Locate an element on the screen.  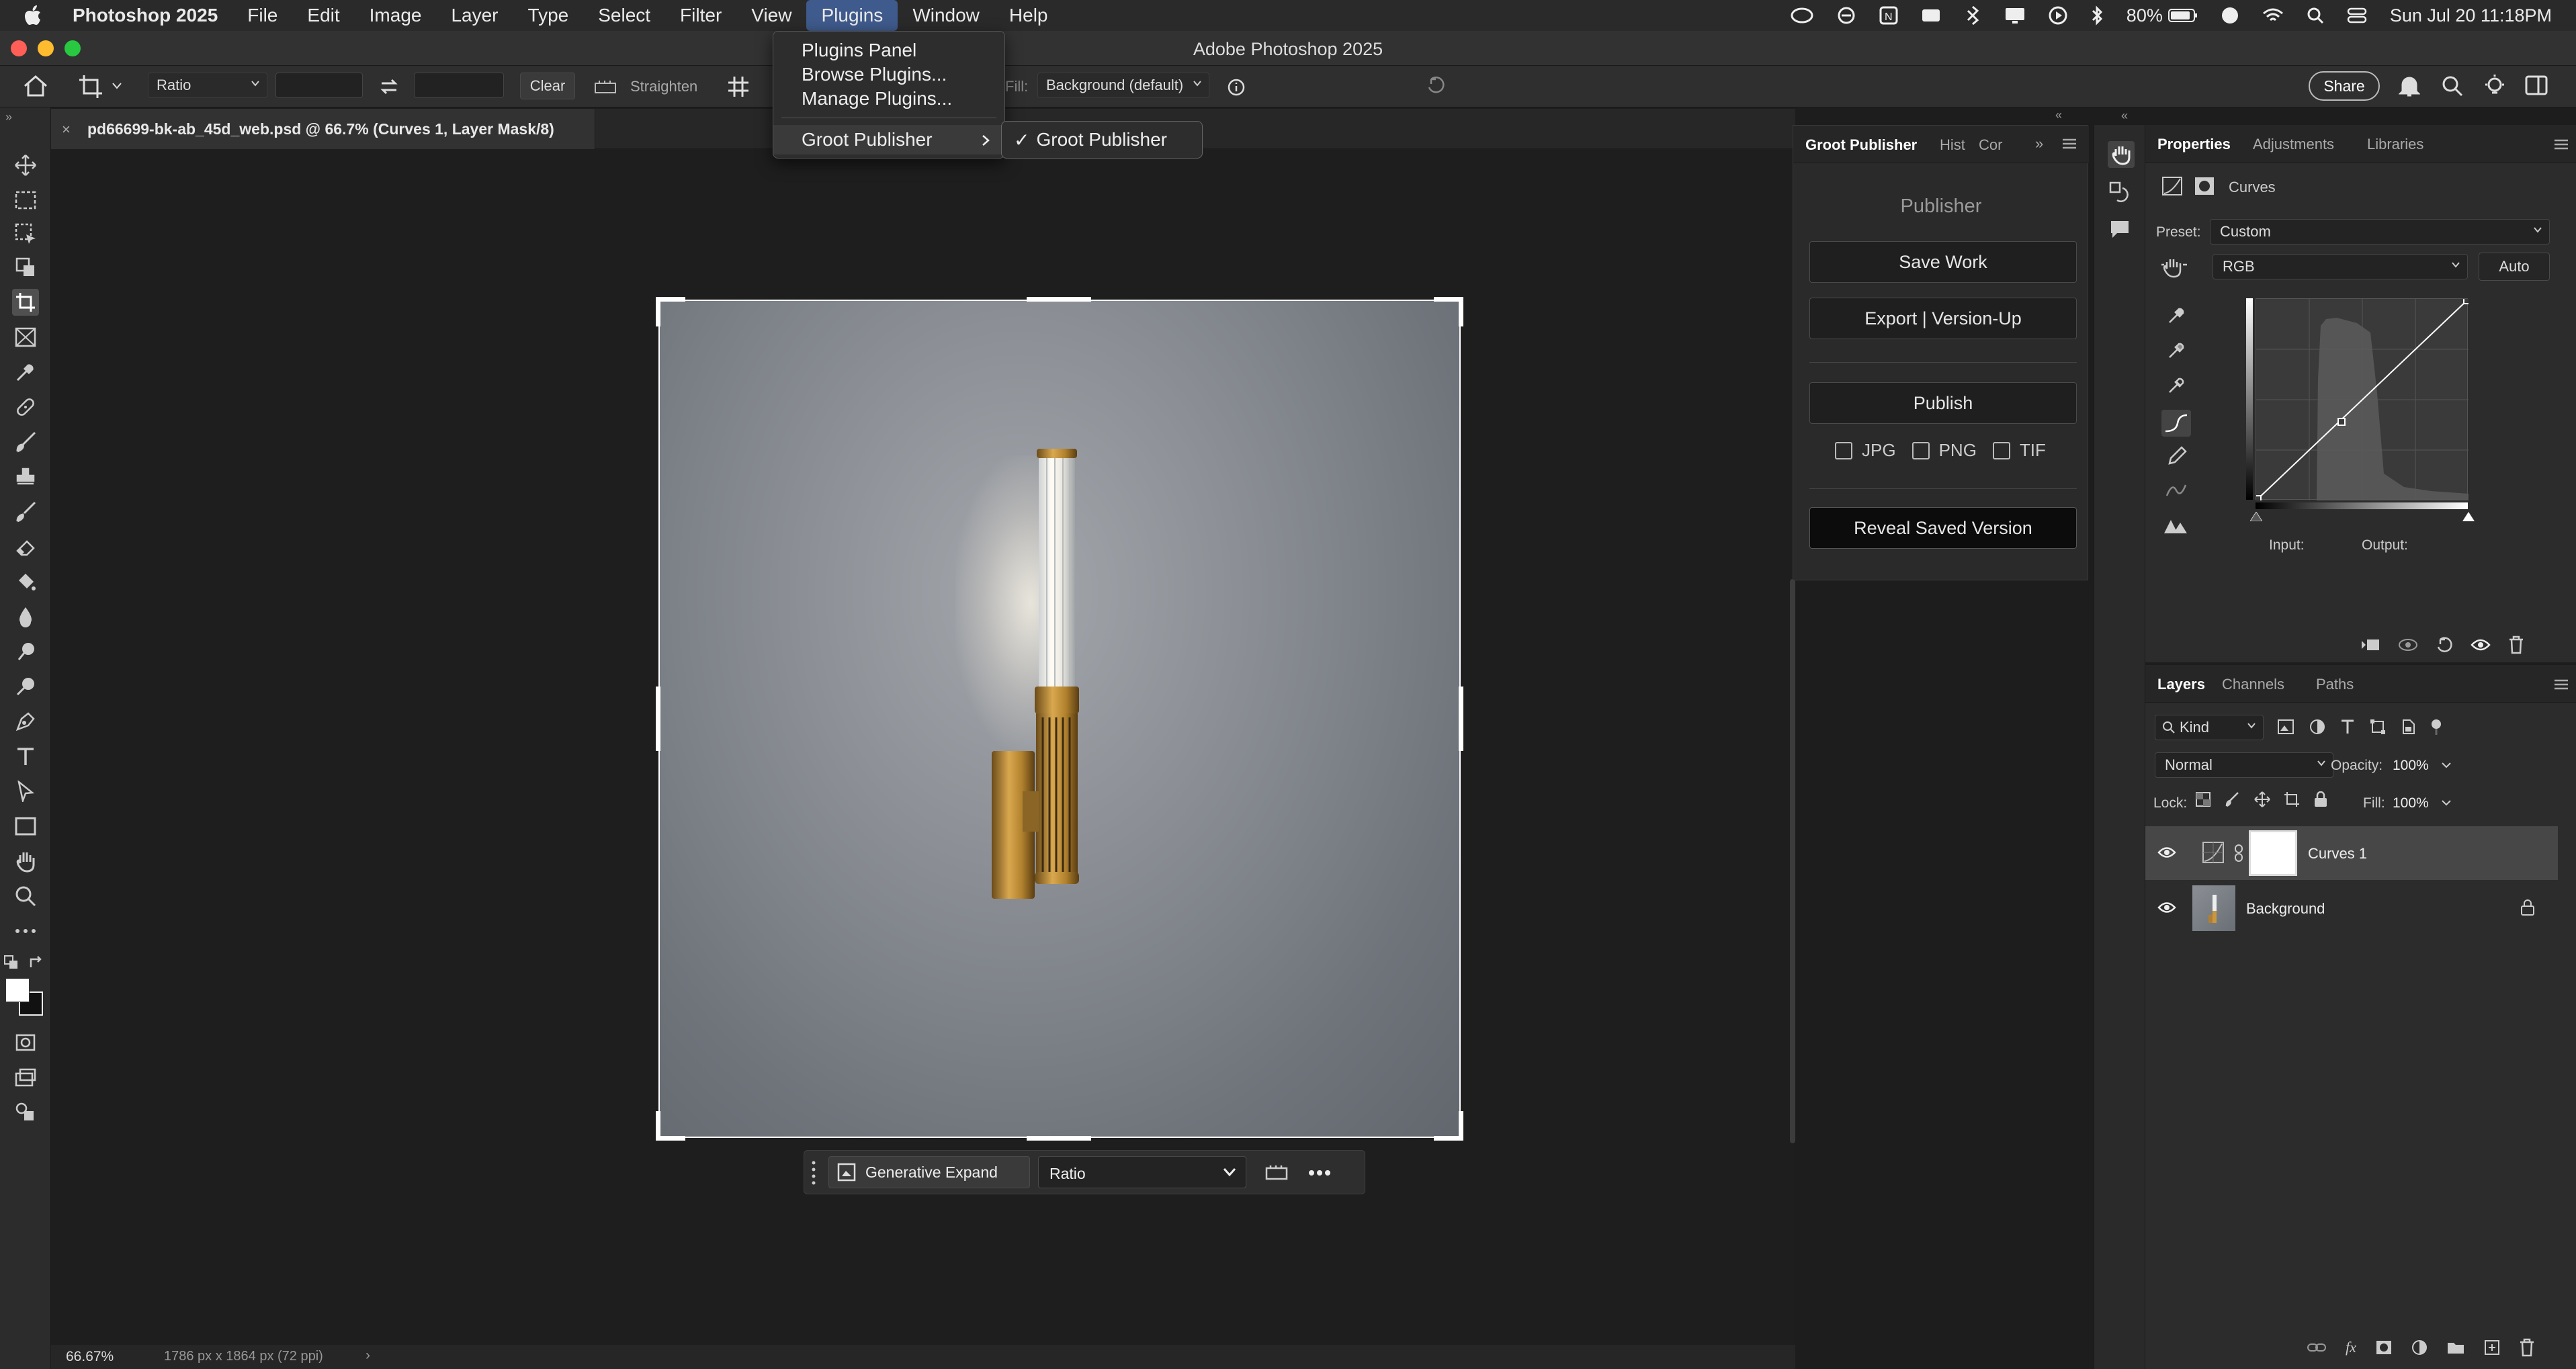
opacity-value: 100% is located at coordinates (2411, 766).